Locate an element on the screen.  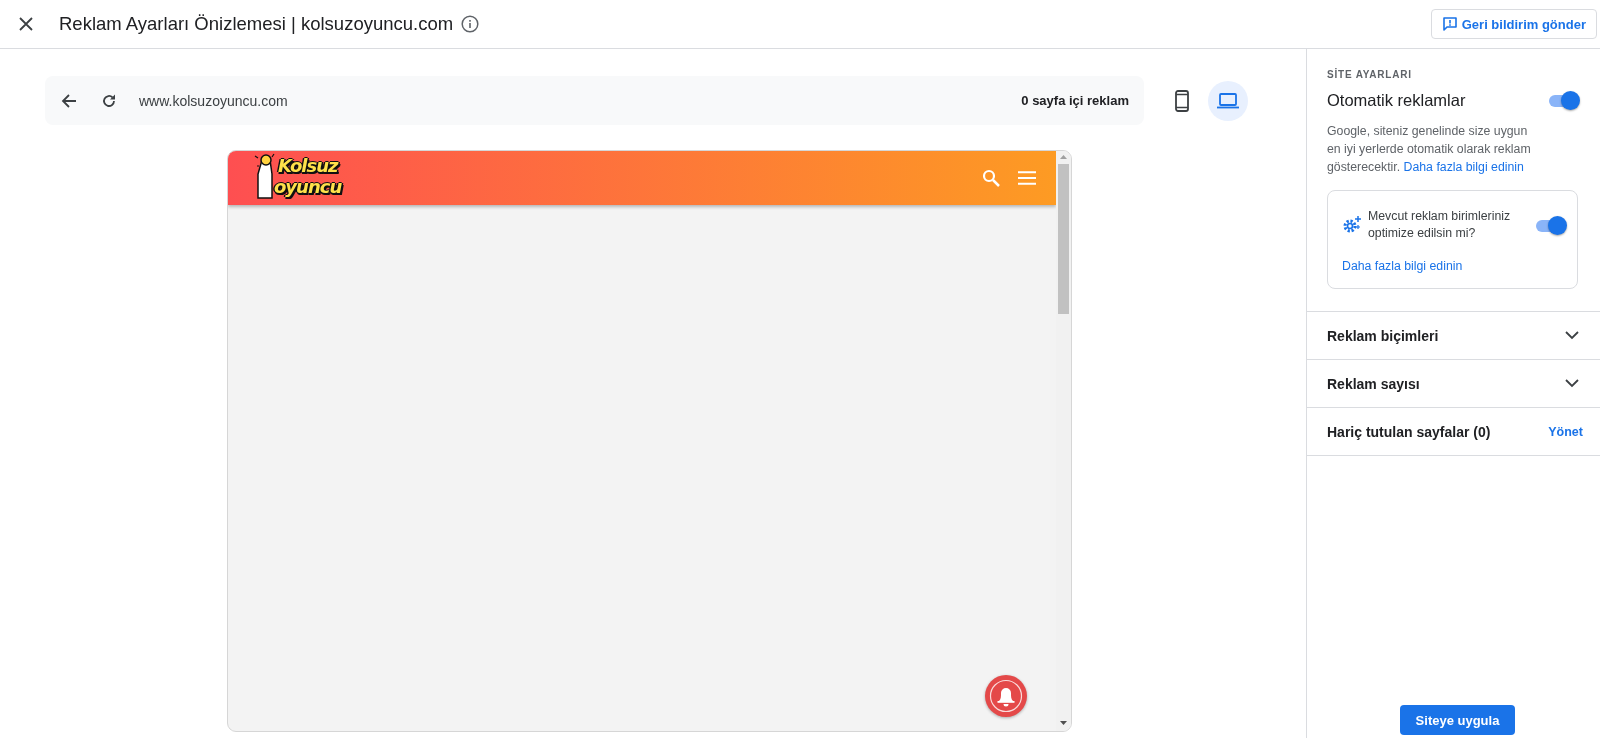
url-text: www.kolsuzoyuncu.com is located at coordinates (214, 100).